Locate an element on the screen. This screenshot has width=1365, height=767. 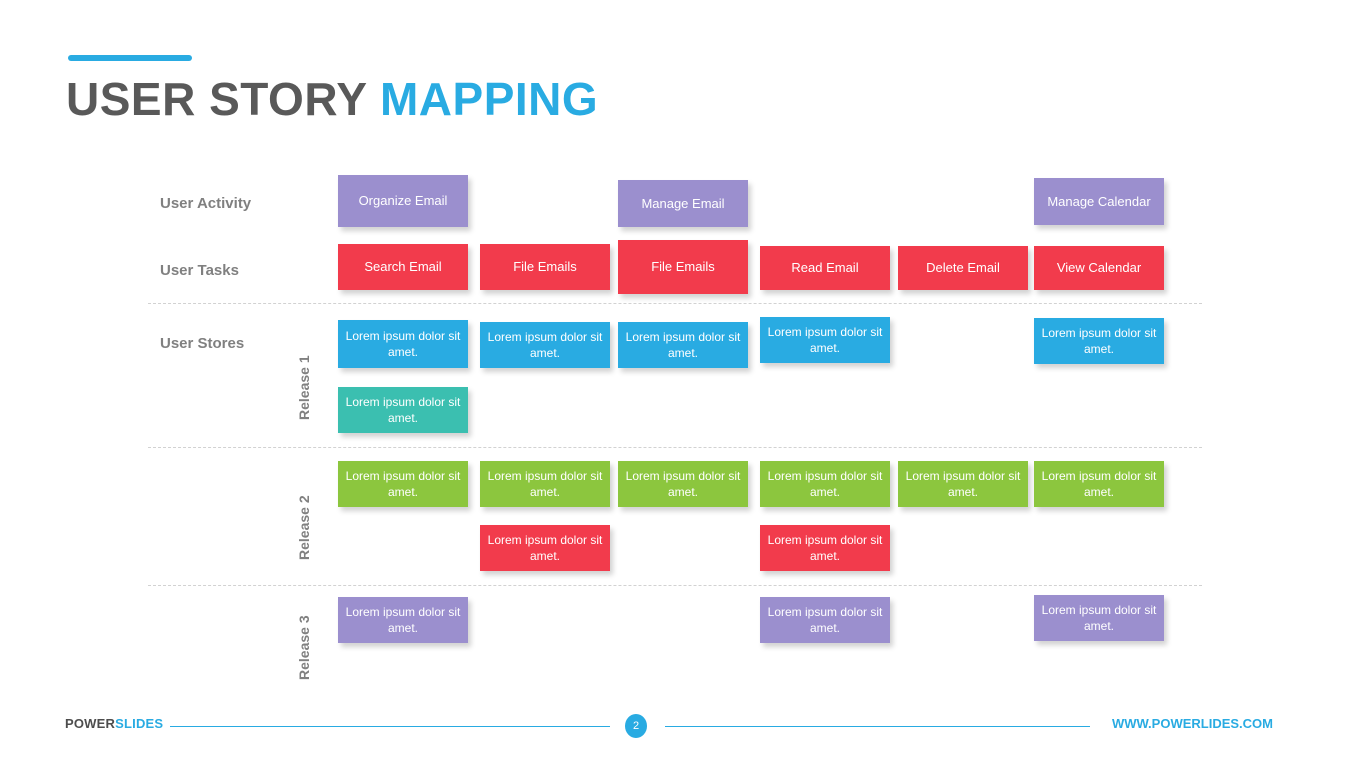
card-release-1-2: Lorem ipsum dolor sit amet. is located at coordinates (545, 345).